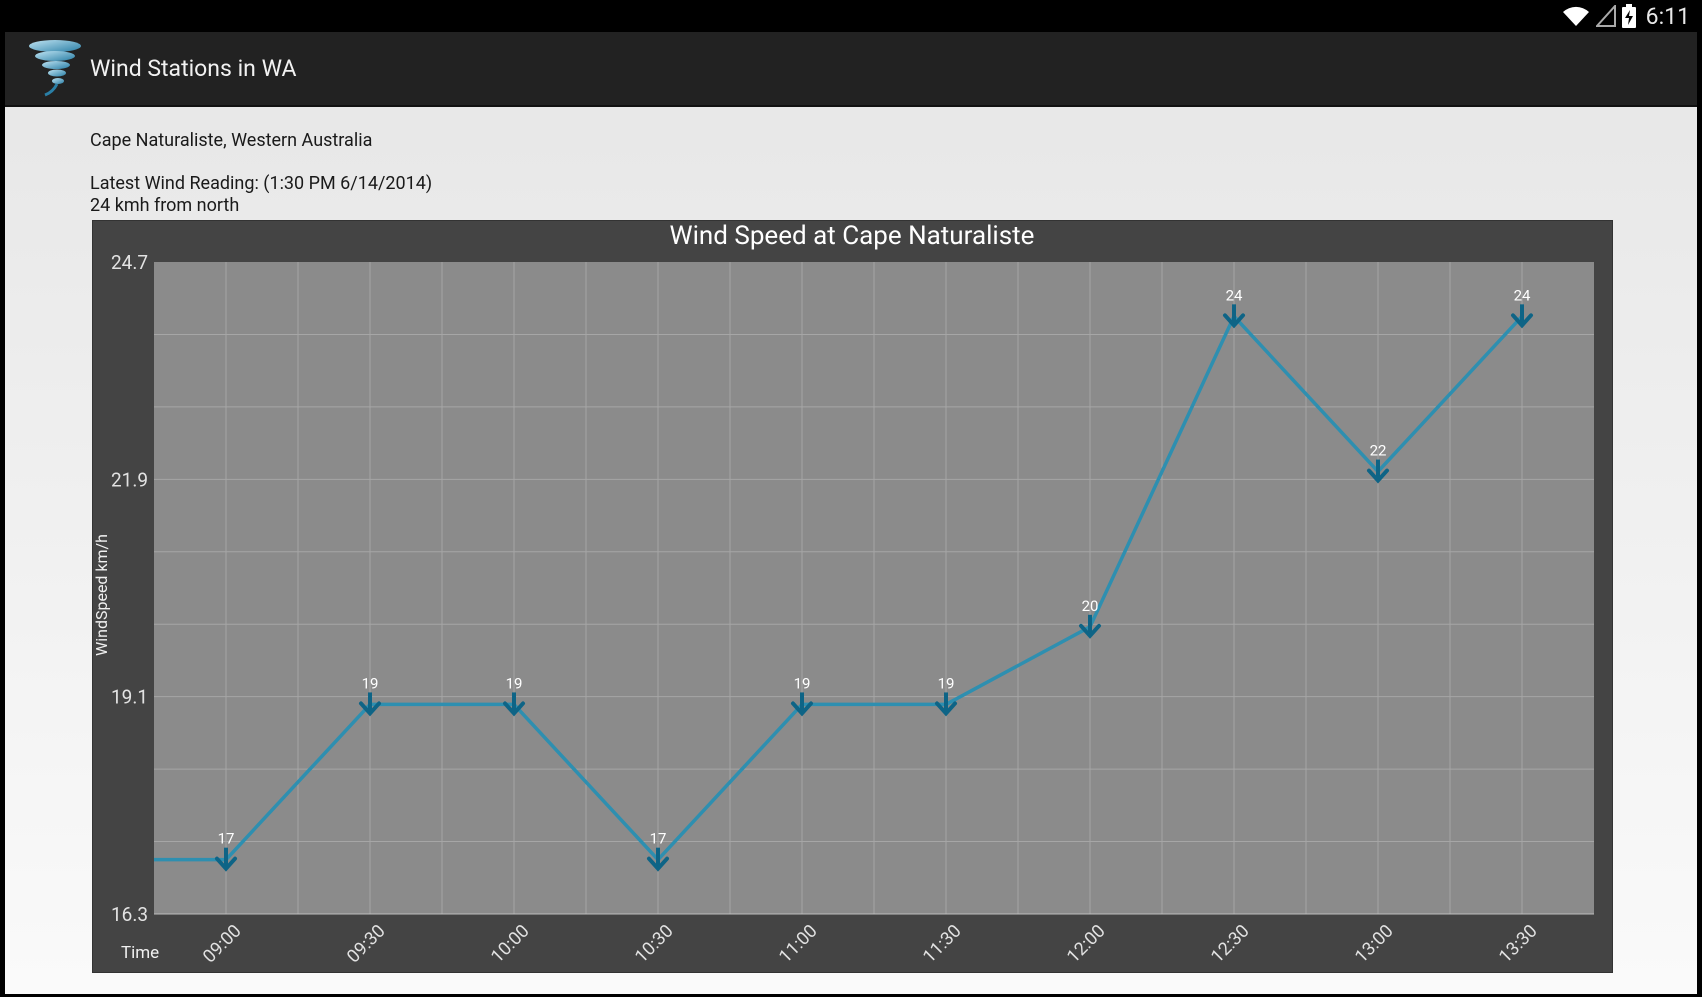 The height and width of the screenshot is (997, 1702). Describe the element at coordinates (129, 479) in the screenshot. I see `y-tick-label: 21.9` at that location.